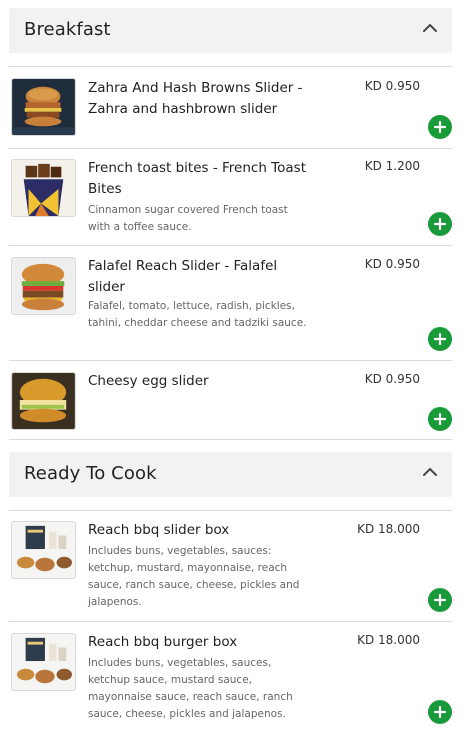 Image resolution: width=464 pixels, height=742 pixels. I want to click on falafel-slider-image, so click(43, 286).